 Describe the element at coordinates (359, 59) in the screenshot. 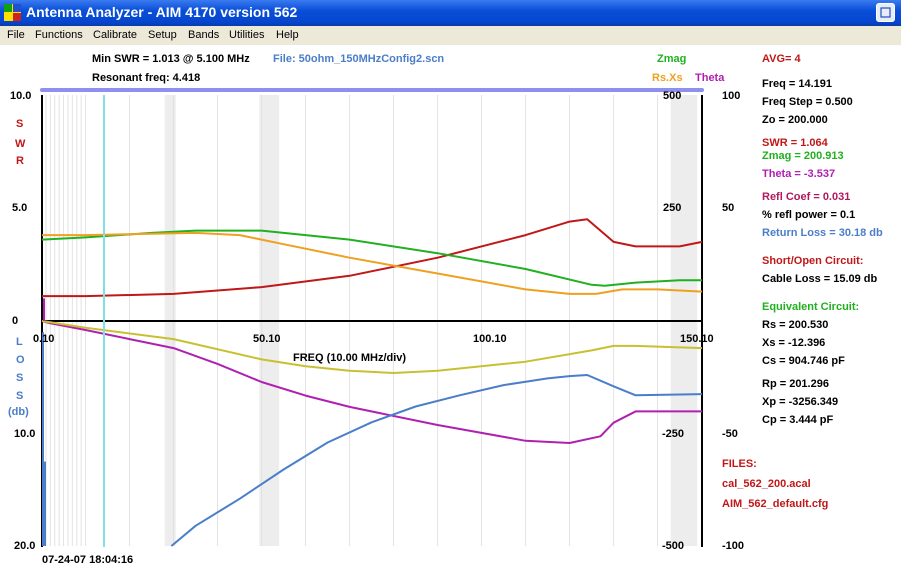

I see `scan-file: File: 50ohm_150MHzConfig2.scn` at that location.